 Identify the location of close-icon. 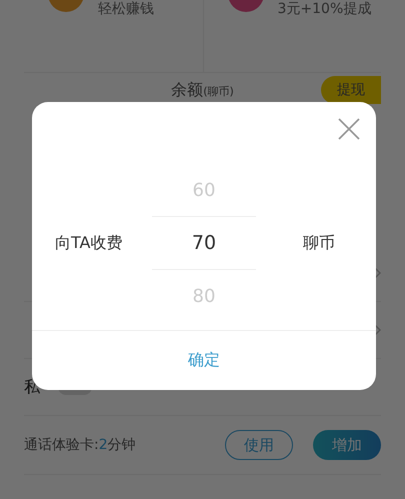
(349, 129).